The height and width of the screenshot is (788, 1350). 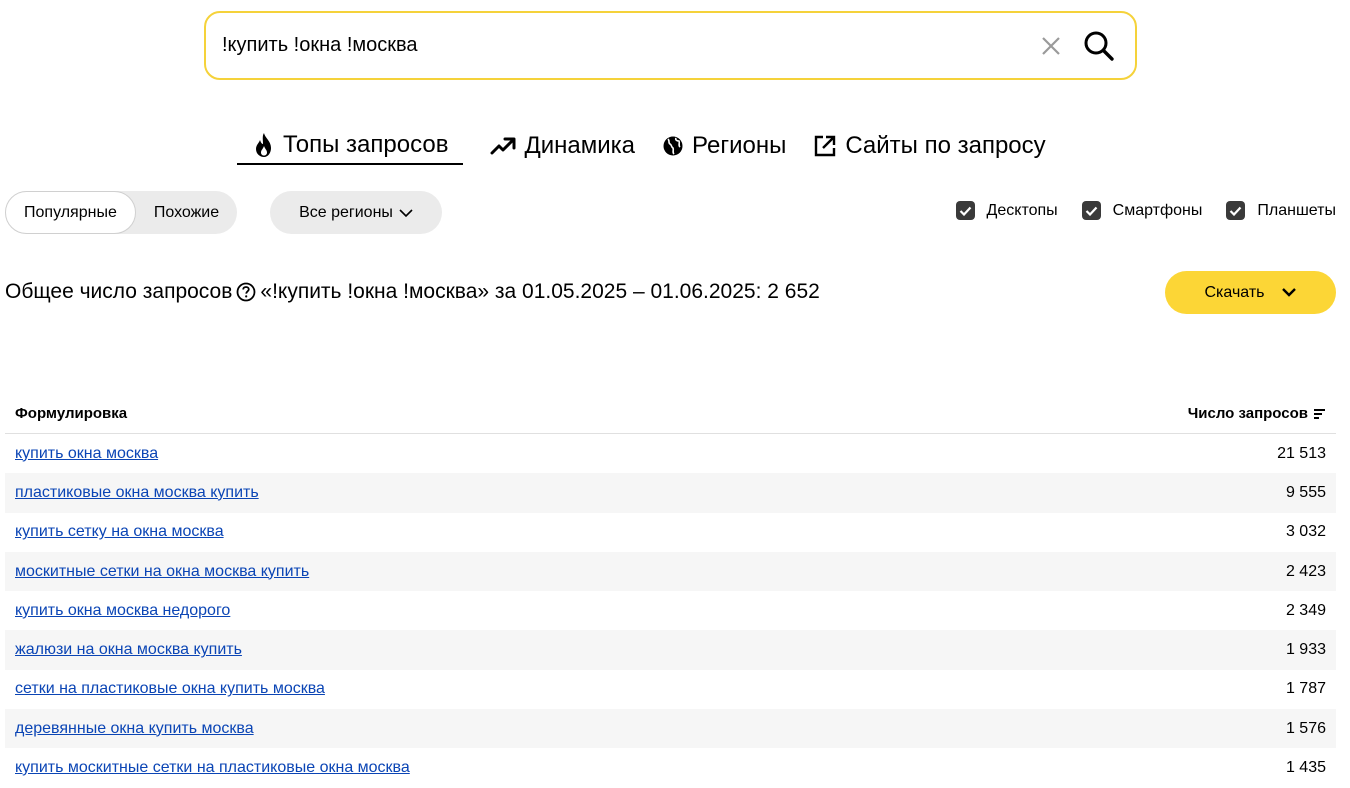 I want to click on query-link: пластиковые окна москва купить, so click(x=137, y=493).